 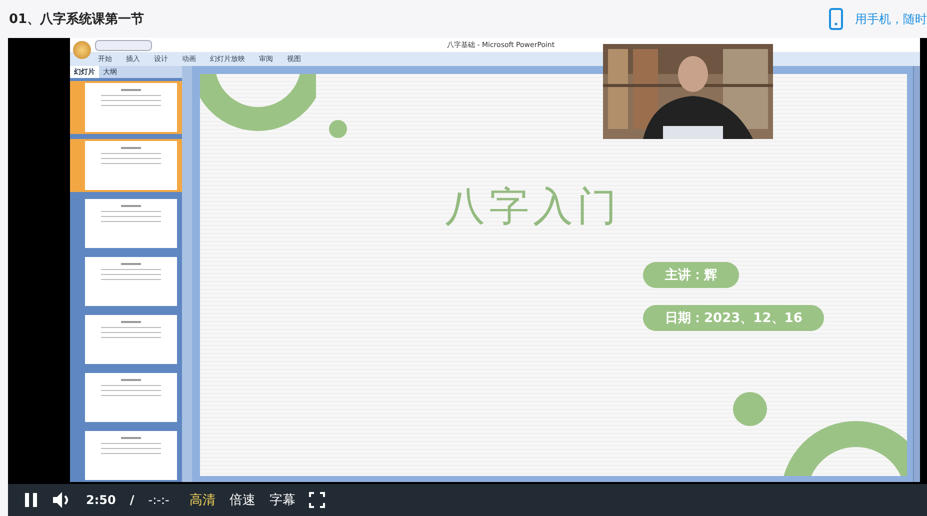 I want to click on player-option-button: 倍速, so click(x=242, y=500).